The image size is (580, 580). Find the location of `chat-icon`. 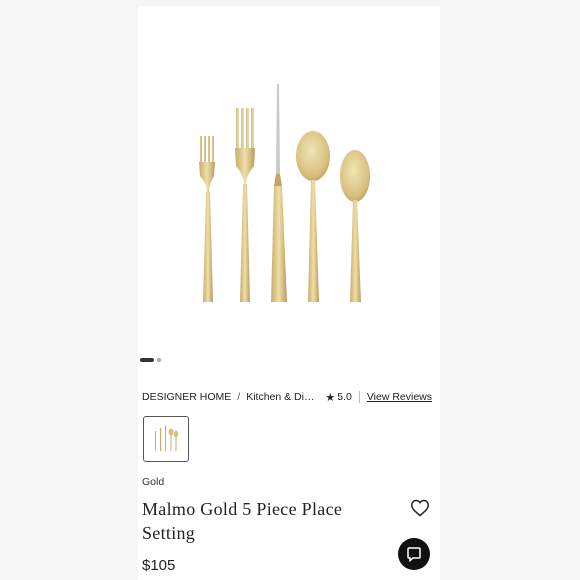

chat-icon is located at coordinates (414, 554).